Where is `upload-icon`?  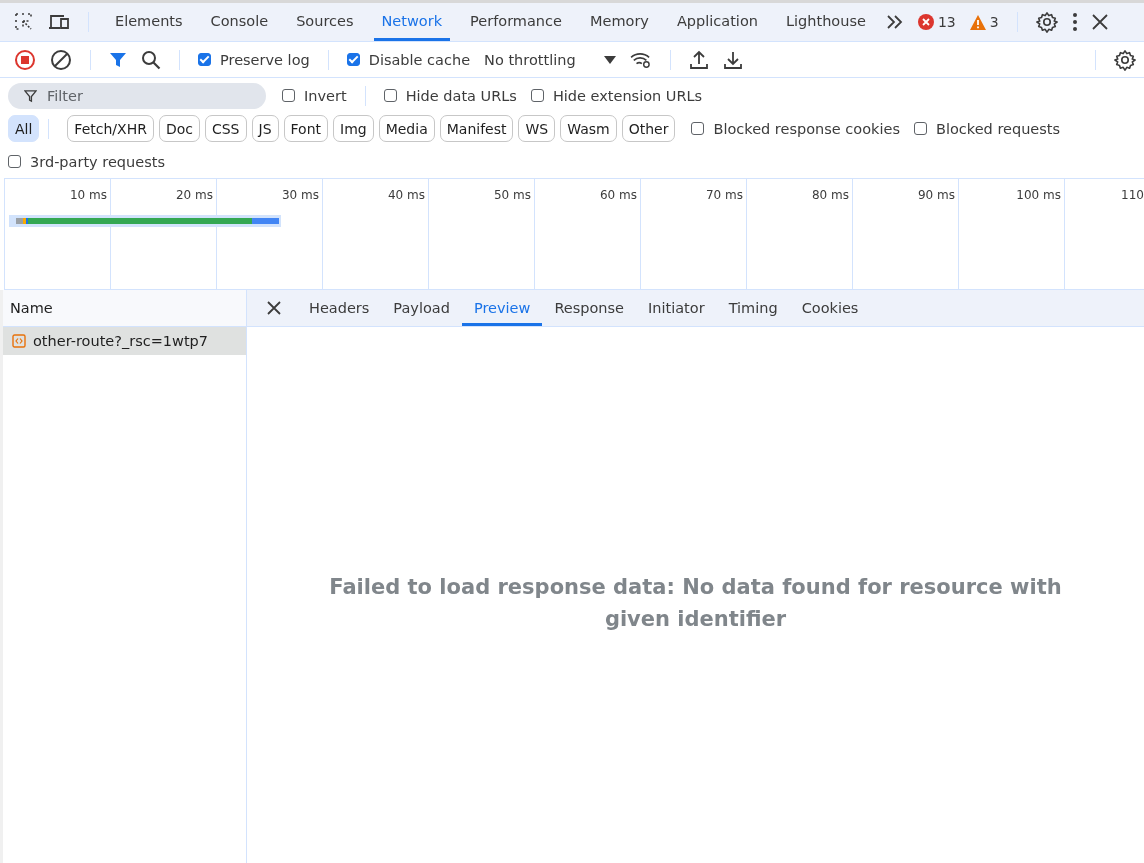
upload-icon is located at coordinates (698, 59).